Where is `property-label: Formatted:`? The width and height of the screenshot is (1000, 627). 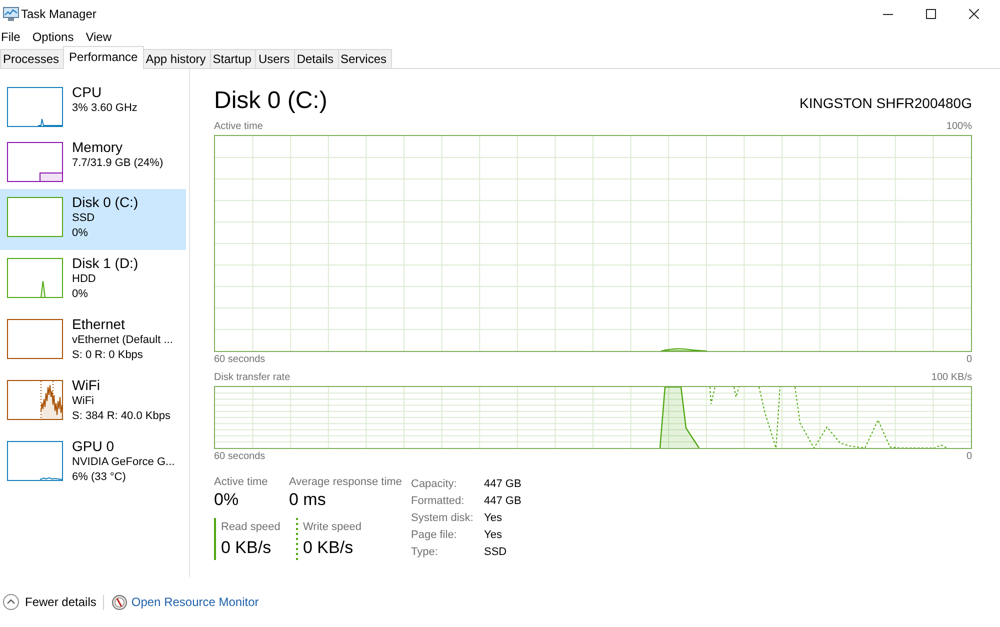
property-label: Formatted: is located at coordinates (437, 500).